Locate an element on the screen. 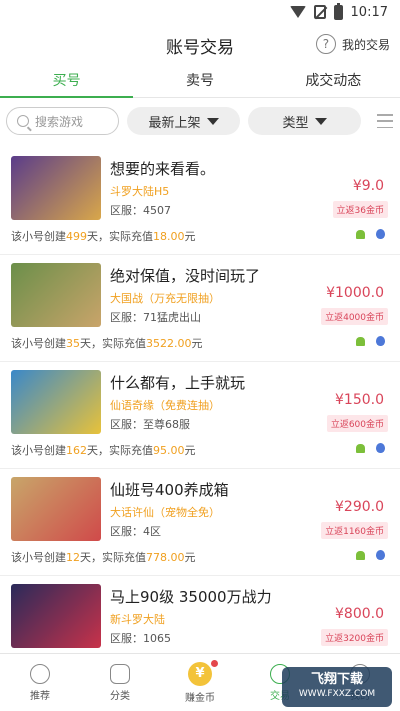  sort-dropdown: 最新上架 is located at coordinates (183, 121).